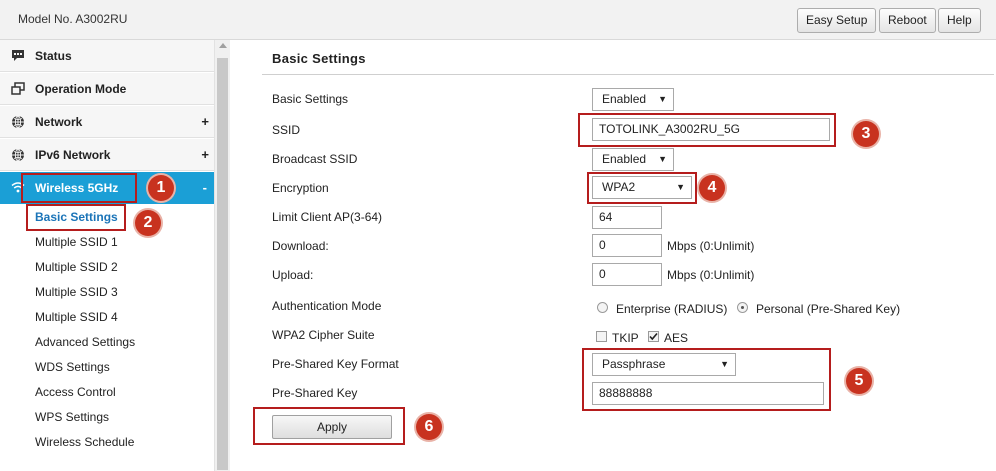 Image resolution: width=996 pixels, height=471 pixels. I want to click on psk-format-label: Pre-Shared Key Format, so click(335, 364).